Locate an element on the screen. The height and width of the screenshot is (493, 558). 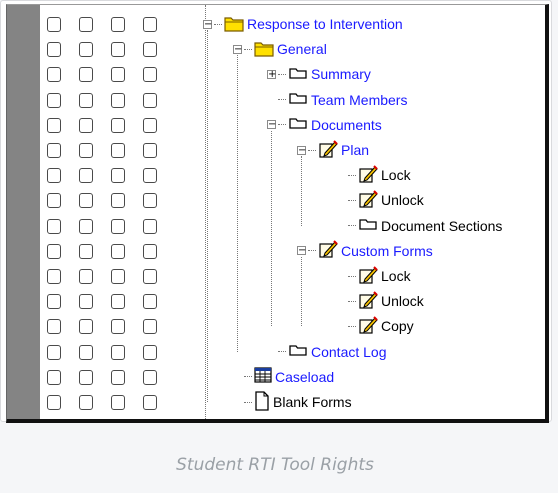
tree-item-custom-forms: − Custom Forms is located at coordinates (365, 251).